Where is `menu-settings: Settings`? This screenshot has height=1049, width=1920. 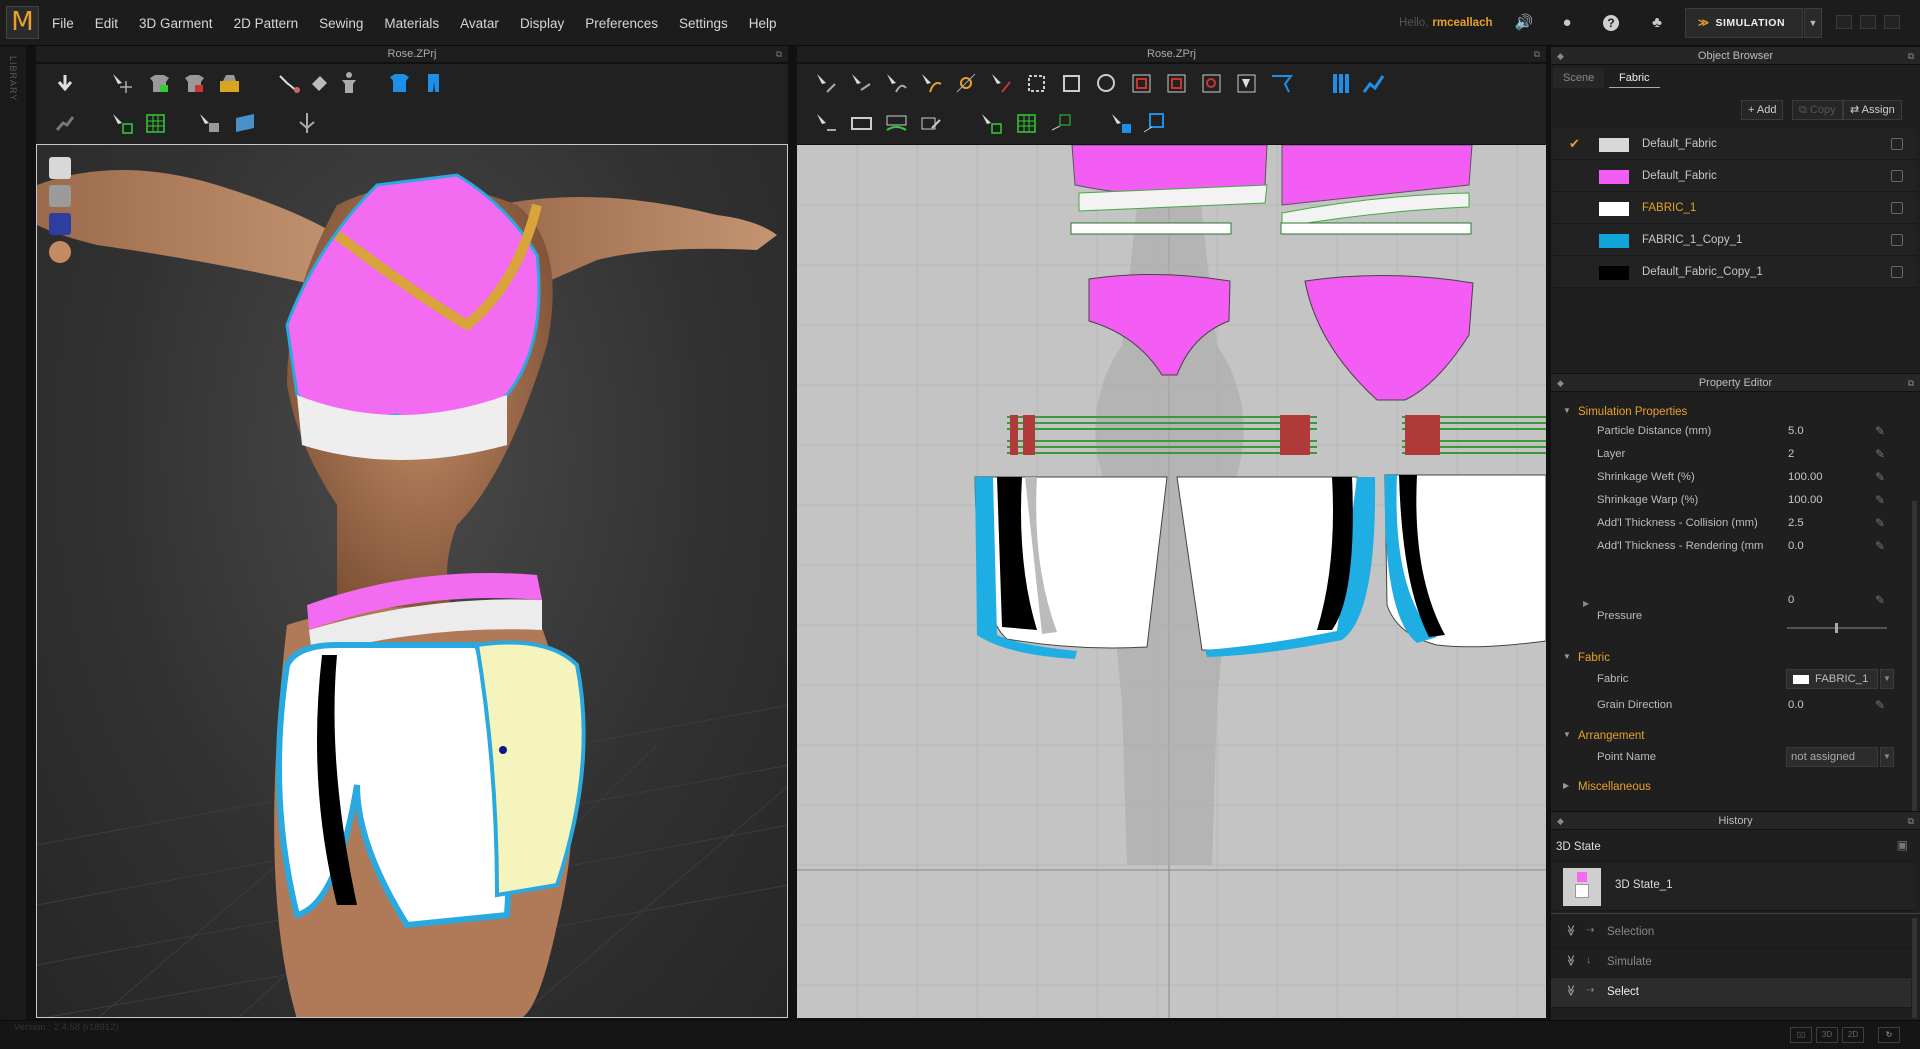 menu-settings: Settings is located at coordinates (703, 23).